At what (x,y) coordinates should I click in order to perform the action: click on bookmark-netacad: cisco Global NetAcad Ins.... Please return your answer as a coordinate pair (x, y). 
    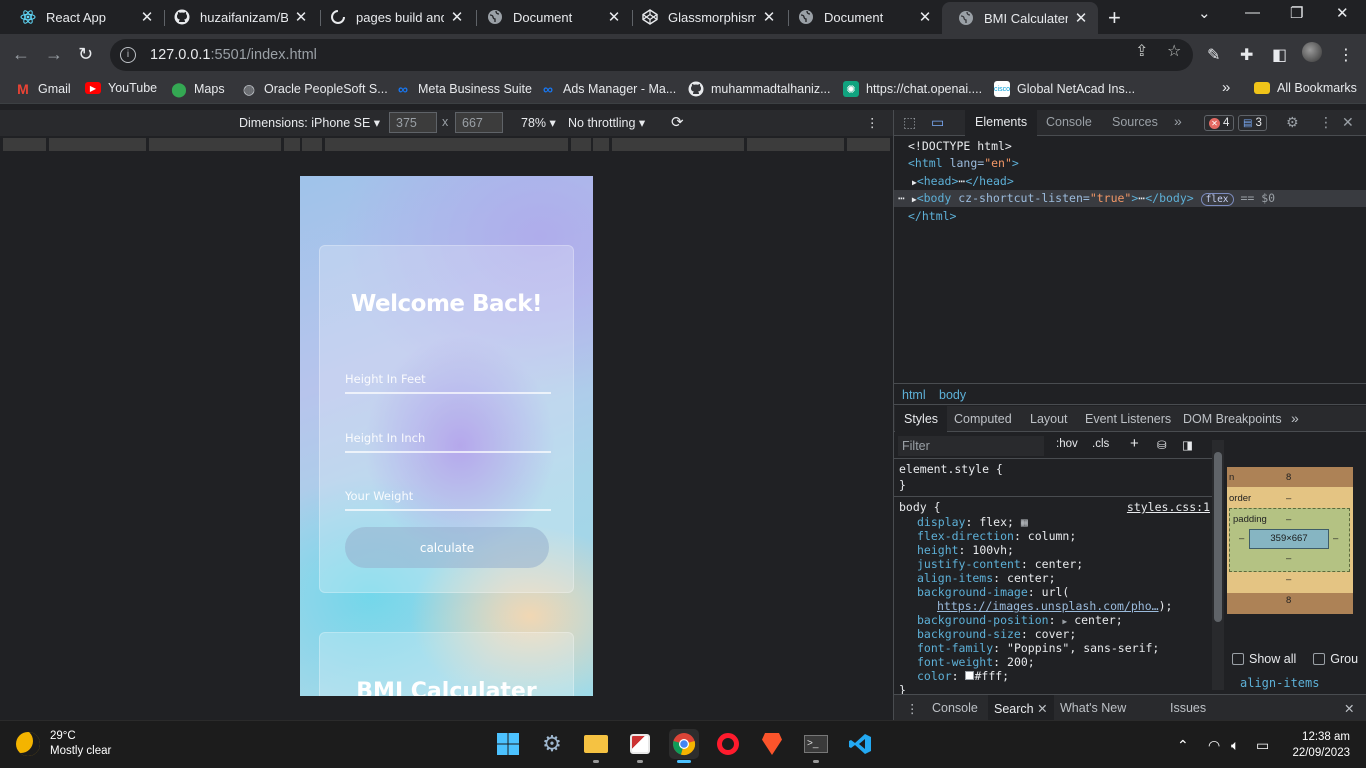
    Looking at the image, I should click on (1064, 89).